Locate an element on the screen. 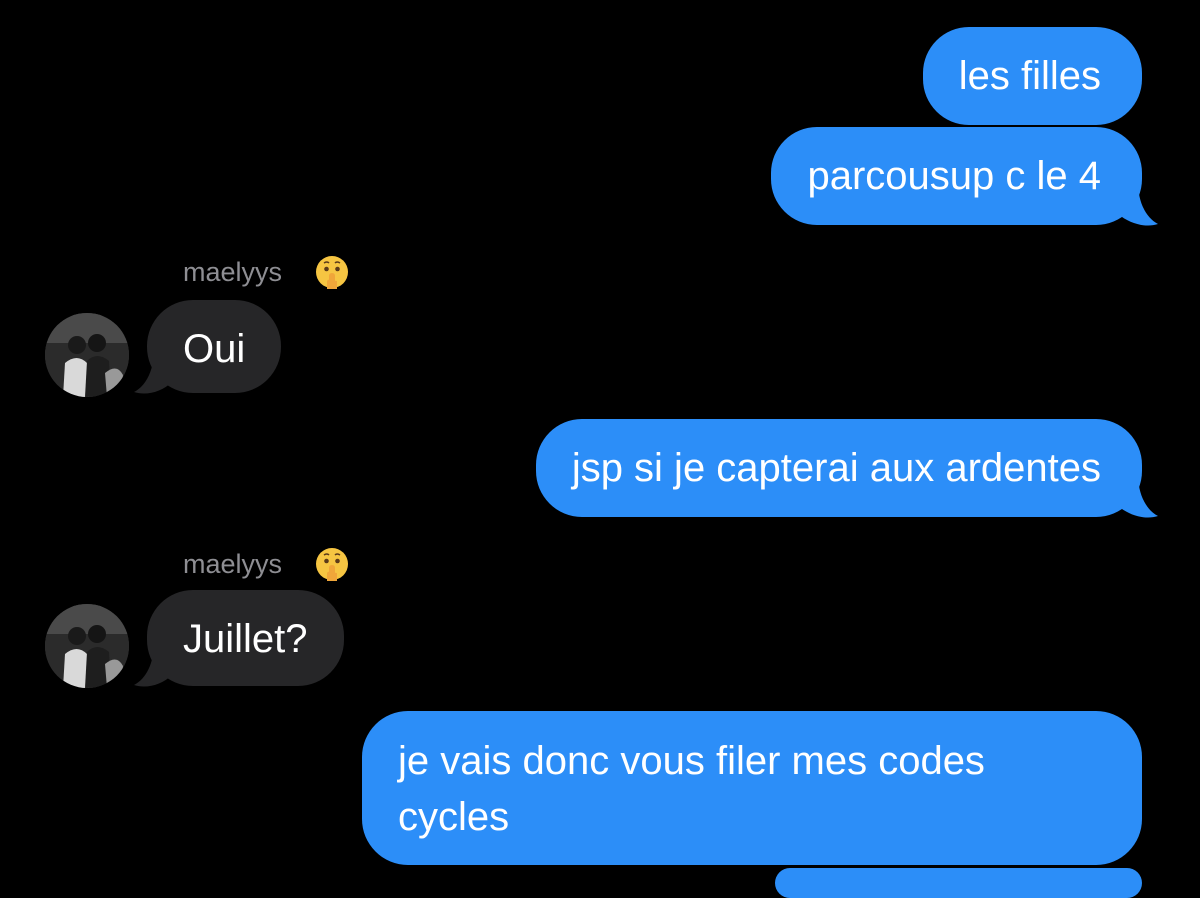 This screenshot has height=898, width=1200. outgoing-message-bubble: parcousup c le 4 is located at coordinates (956, 176).